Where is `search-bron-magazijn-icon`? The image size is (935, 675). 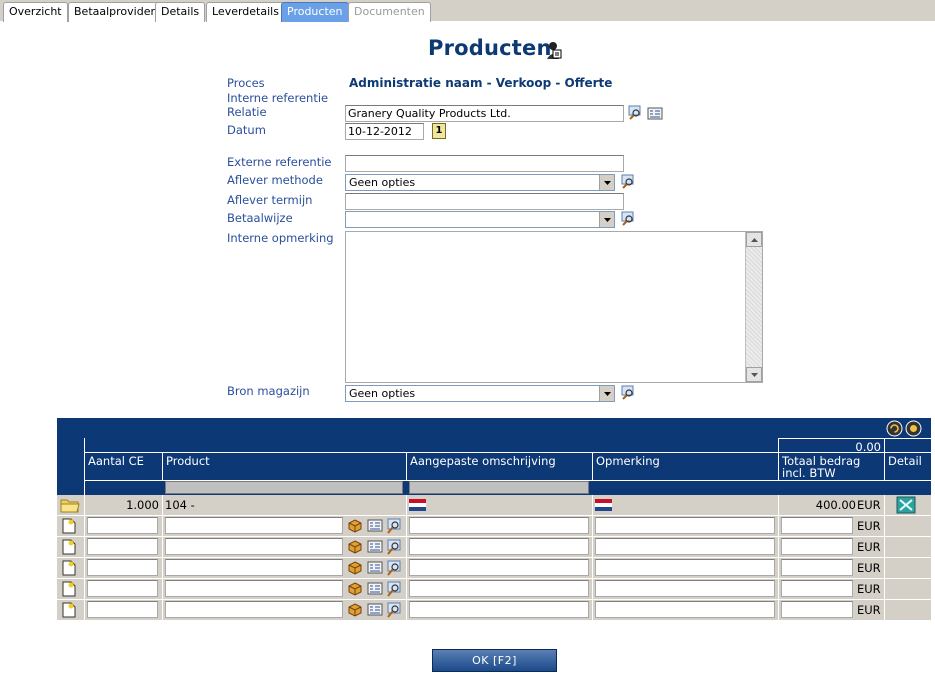
search-bron-magazijn-icon is located at coordinates (629, 392).